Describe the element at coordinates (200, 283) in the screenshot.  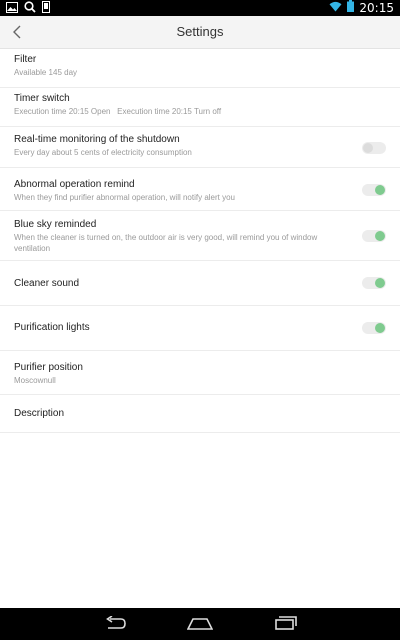
I see `setting-row-cleaner-sound: Cleaner sound` at that location.